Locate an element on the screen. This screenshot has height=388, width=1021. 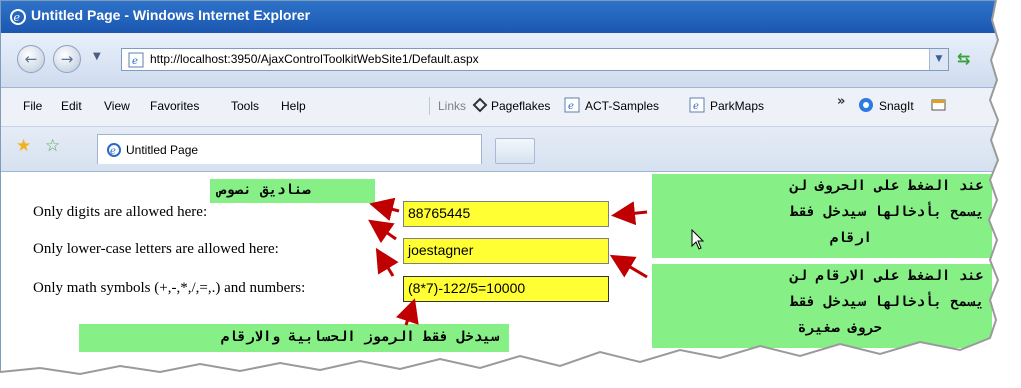
digits-note-line-3: حروف صغيرة is located at coordinates (839, 328).